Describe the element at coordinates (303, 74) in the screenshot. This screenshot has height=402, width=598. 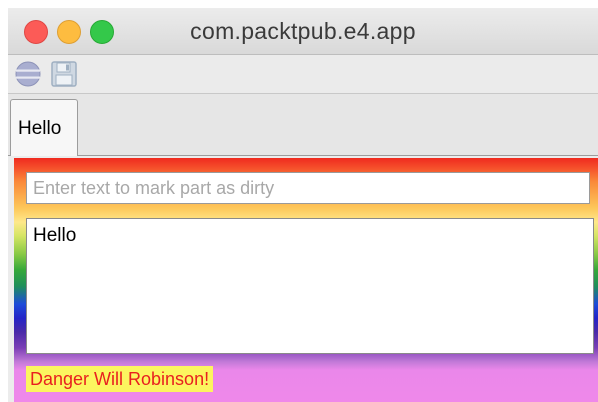
I see `main-toolbar` at that location.